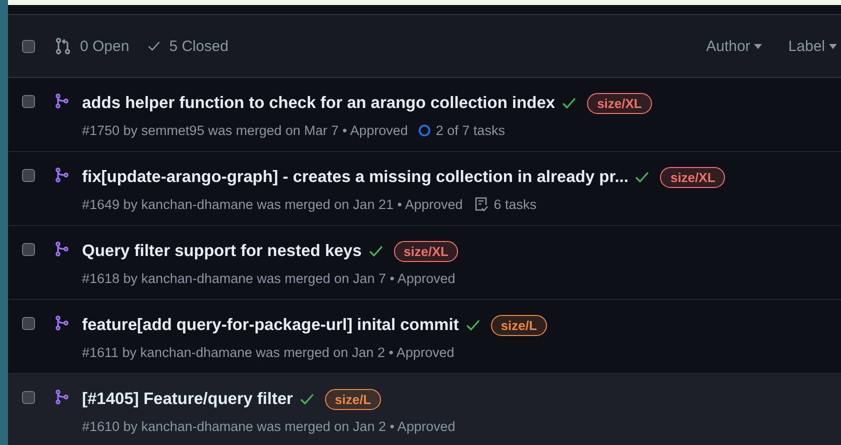  Describe the element at coordinates (480, 204) in the screenshot. I see `checklist-icon` at that location.